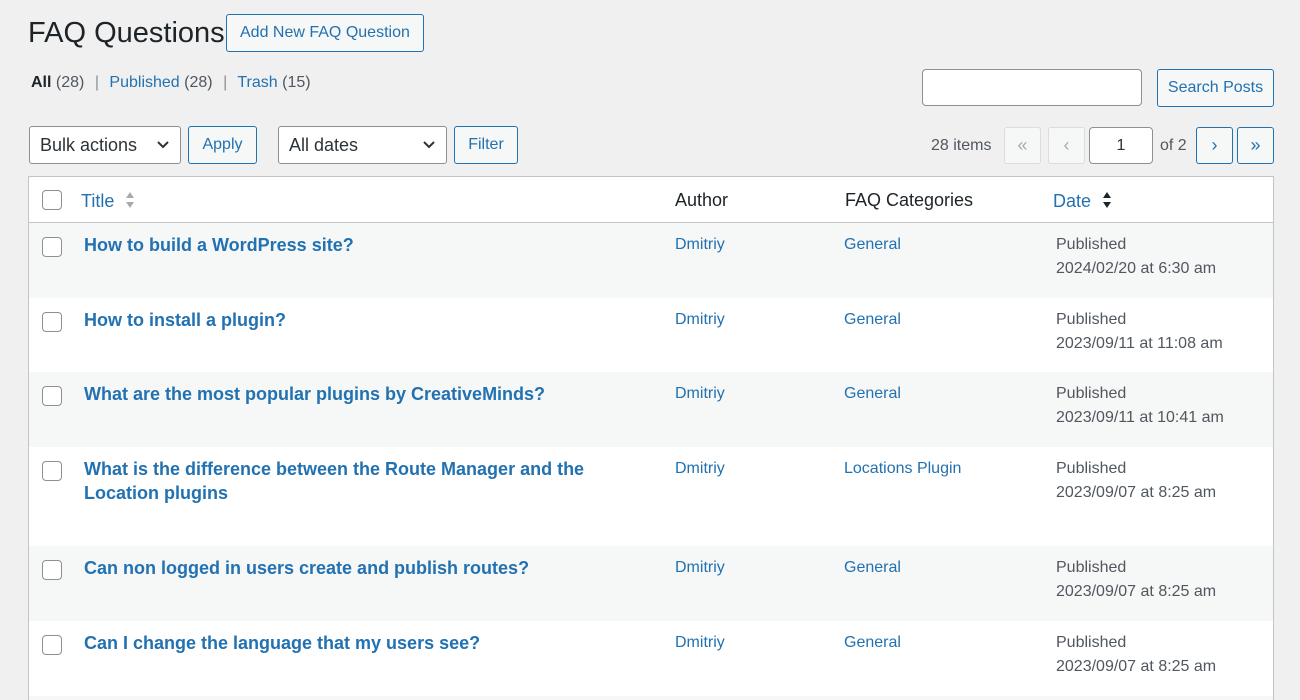 Image resolution: width=1300 pixels, height=700 pixels. Describe the element at coordinates (98, 200) in the screenshot. I see `column-title-label: Title` at that location.